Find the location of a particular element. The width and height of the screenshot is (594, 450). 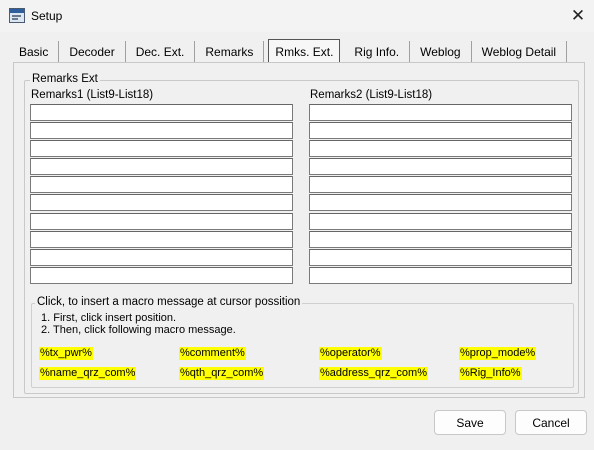

remarks2-label: Remarks2 (List9-List18) is located at coordinates (371, 95).